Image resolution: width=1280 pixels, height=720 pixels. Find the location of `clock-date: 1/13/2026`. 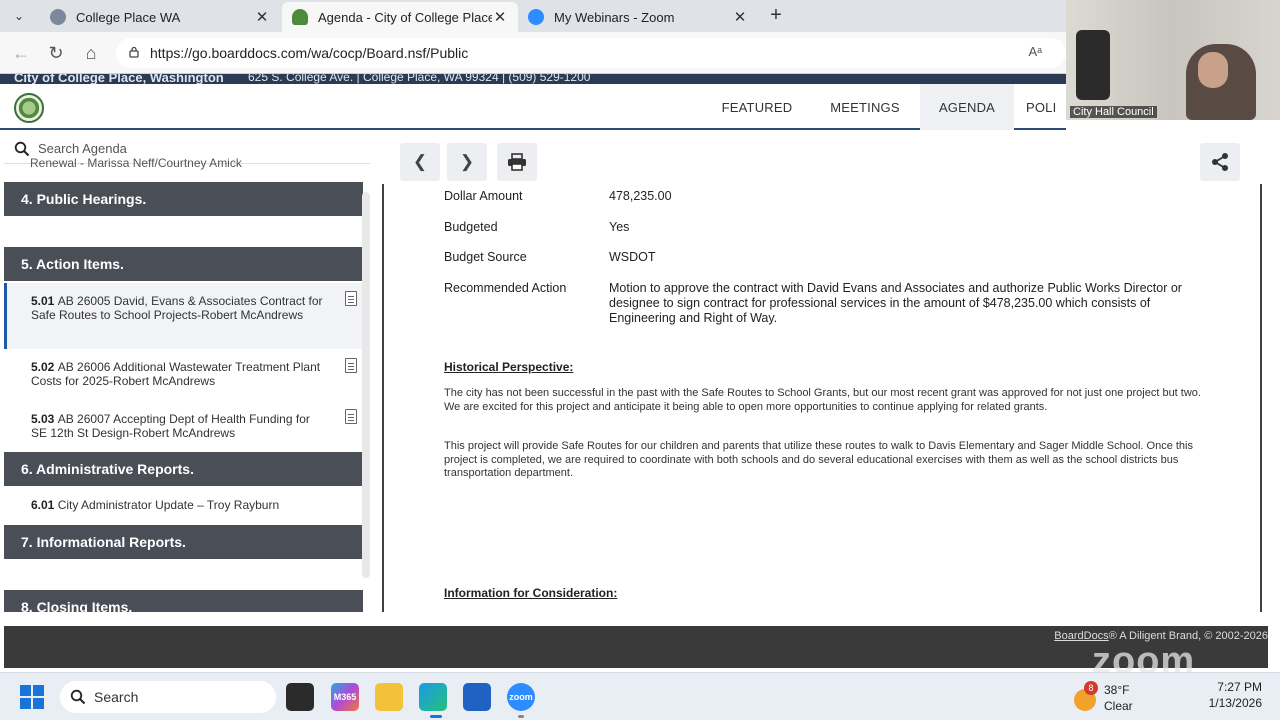

clock-date: 1/13/2026 is located at coordinates (1235, 703).